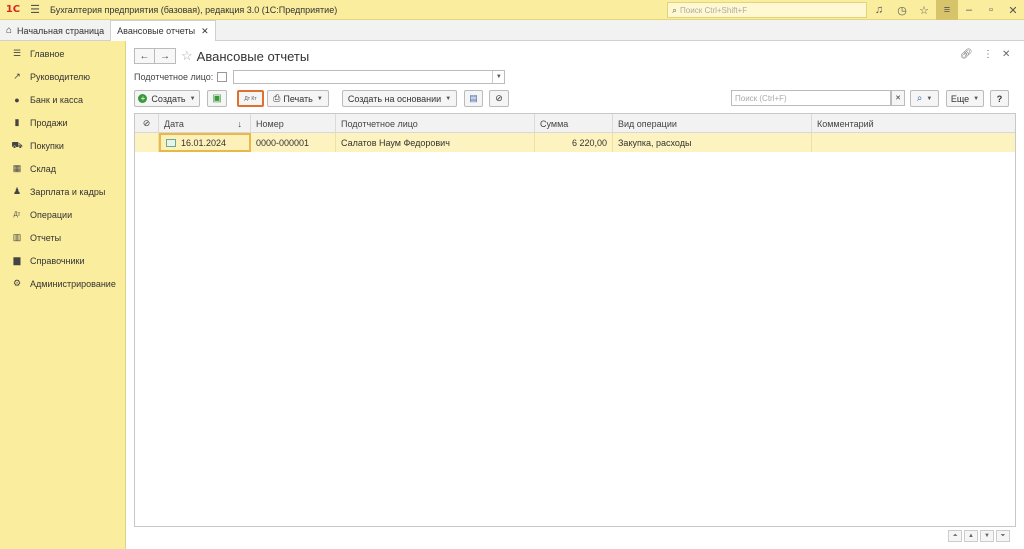 This screenshot has height=549, width=1024. I want to click on main-menu-icon: ☰, so click(35, 10).